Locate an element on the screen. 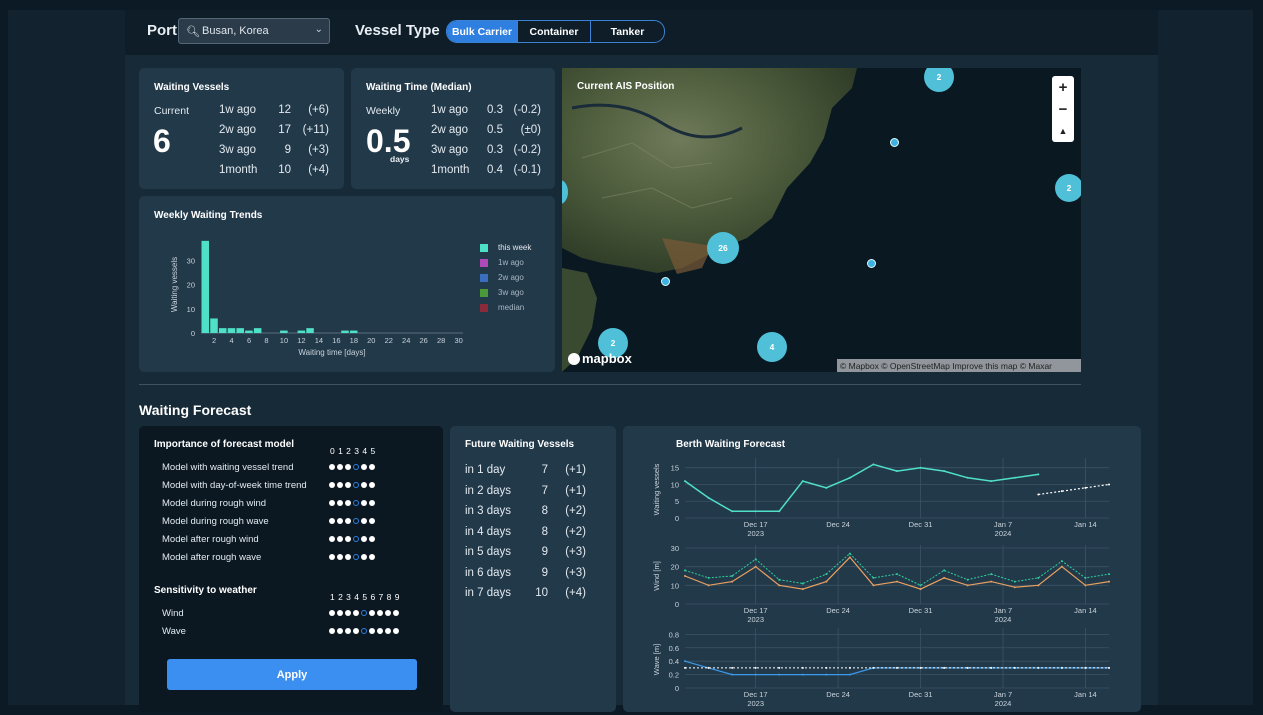  waiting-time-row-label: 1month is located at coordinates (450, 170).